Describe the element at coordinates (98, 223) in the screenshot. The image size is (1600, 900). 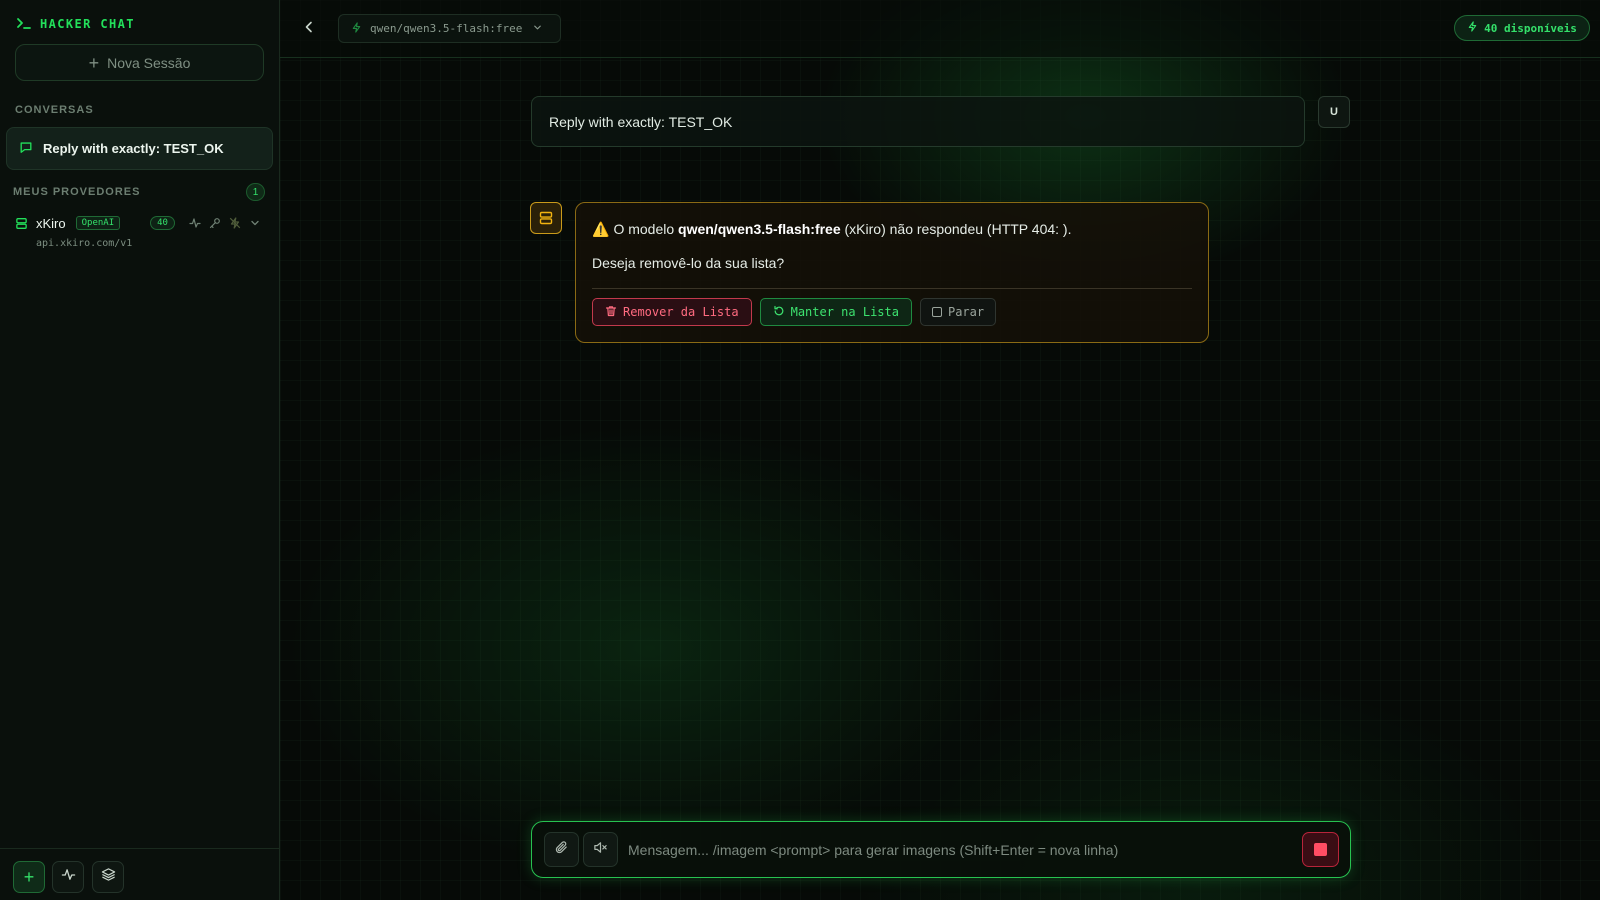
I see `provider-type-badge: OpenAI` at that location.